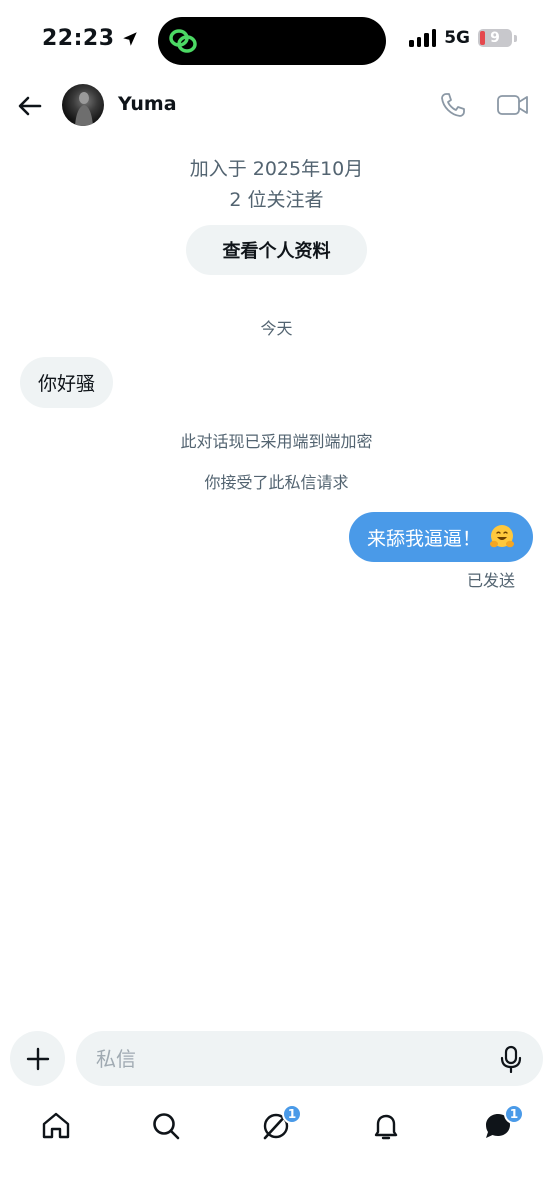 This screenshot has width=553, height=1200. Describe the element at coordinates (502, 536) in the screenshot. I see `hugging-face-emoji` at that location.